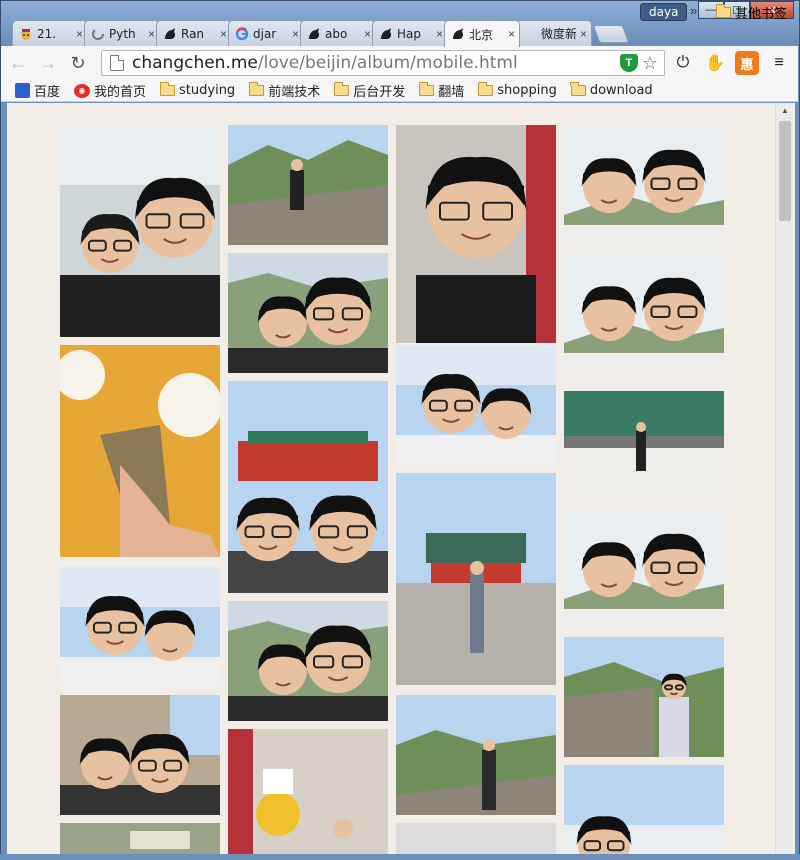 This screenshot has width=800, height=860. I want to click on baidu-paw-icon: 🐾, so click(22, 90).